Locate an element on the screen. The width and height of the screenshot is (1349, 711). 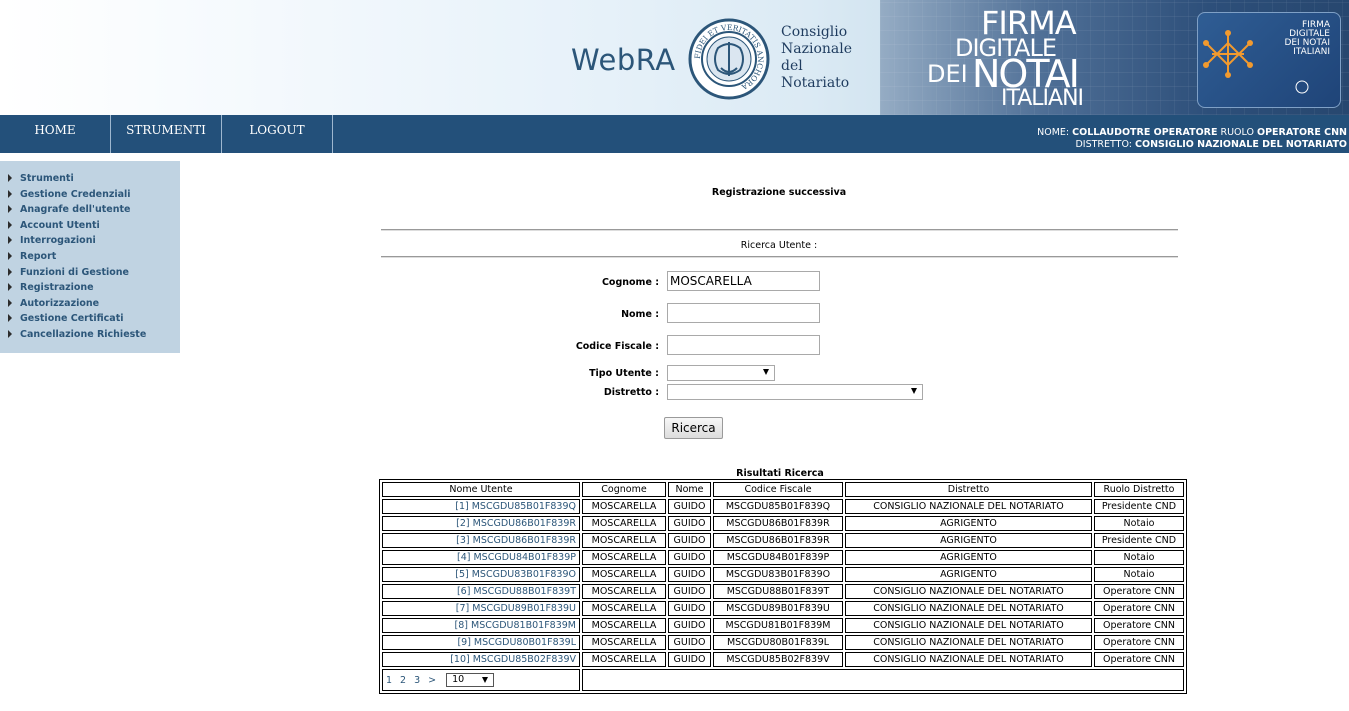
column-header: Nome Utente is located at coordinates (481, 489).